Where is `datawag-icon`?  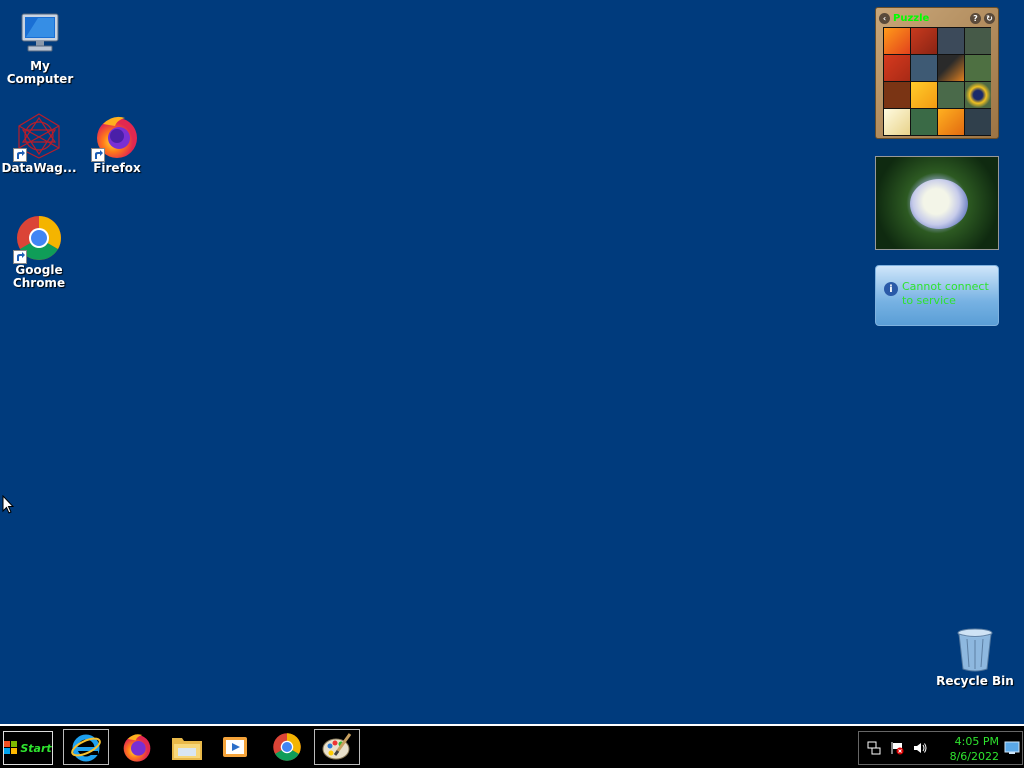 datawag-icon is located at coordinates (38, 137).